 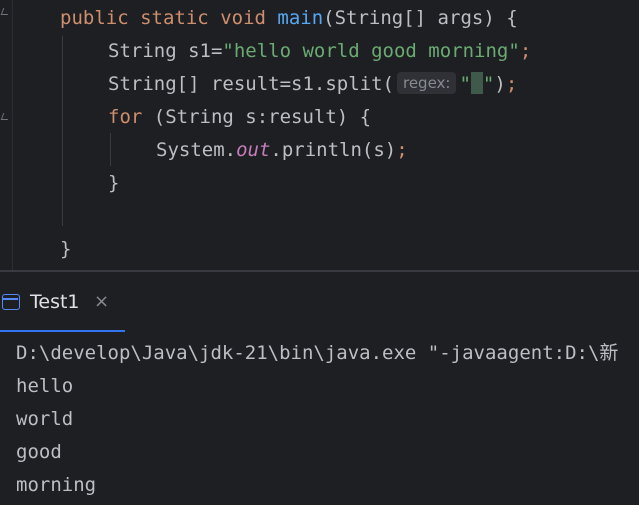 I want to click on code-line-4: for (String s:result) {, so click(x=239, y=117).